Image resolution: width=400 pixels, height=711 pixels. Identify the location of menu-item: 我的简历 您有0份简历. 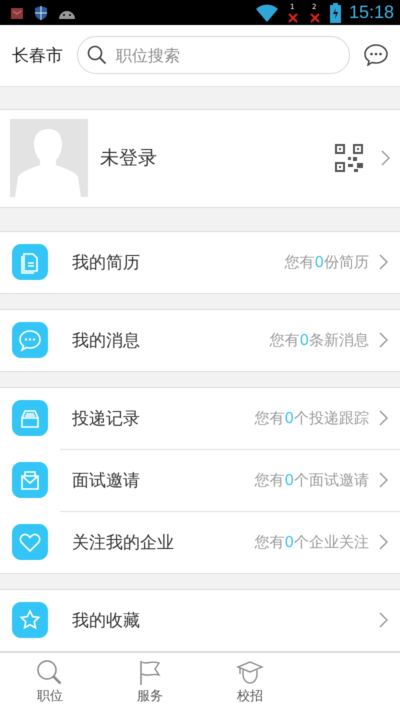
(200, 262).